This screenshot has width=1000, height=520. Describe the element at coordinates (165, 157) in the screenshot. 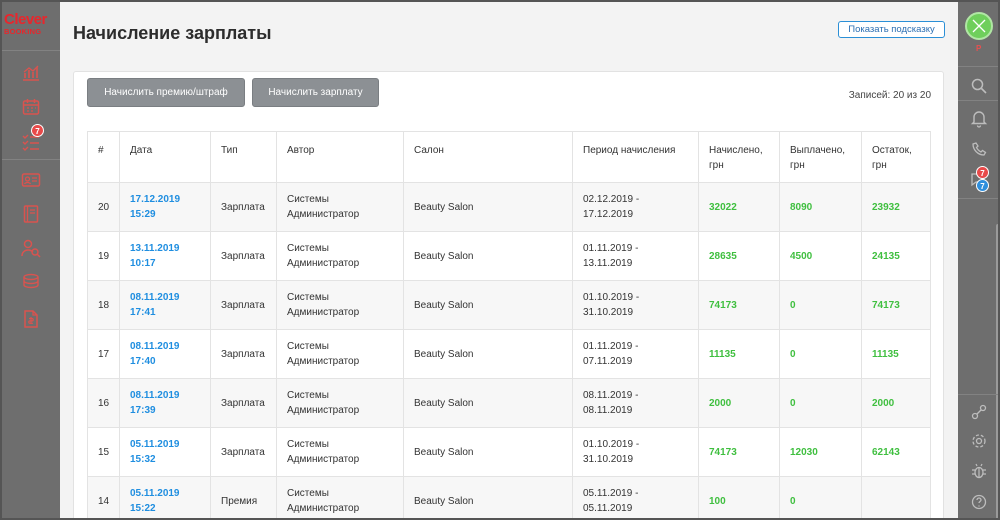

I see `col-header-date: Дата` at that location.